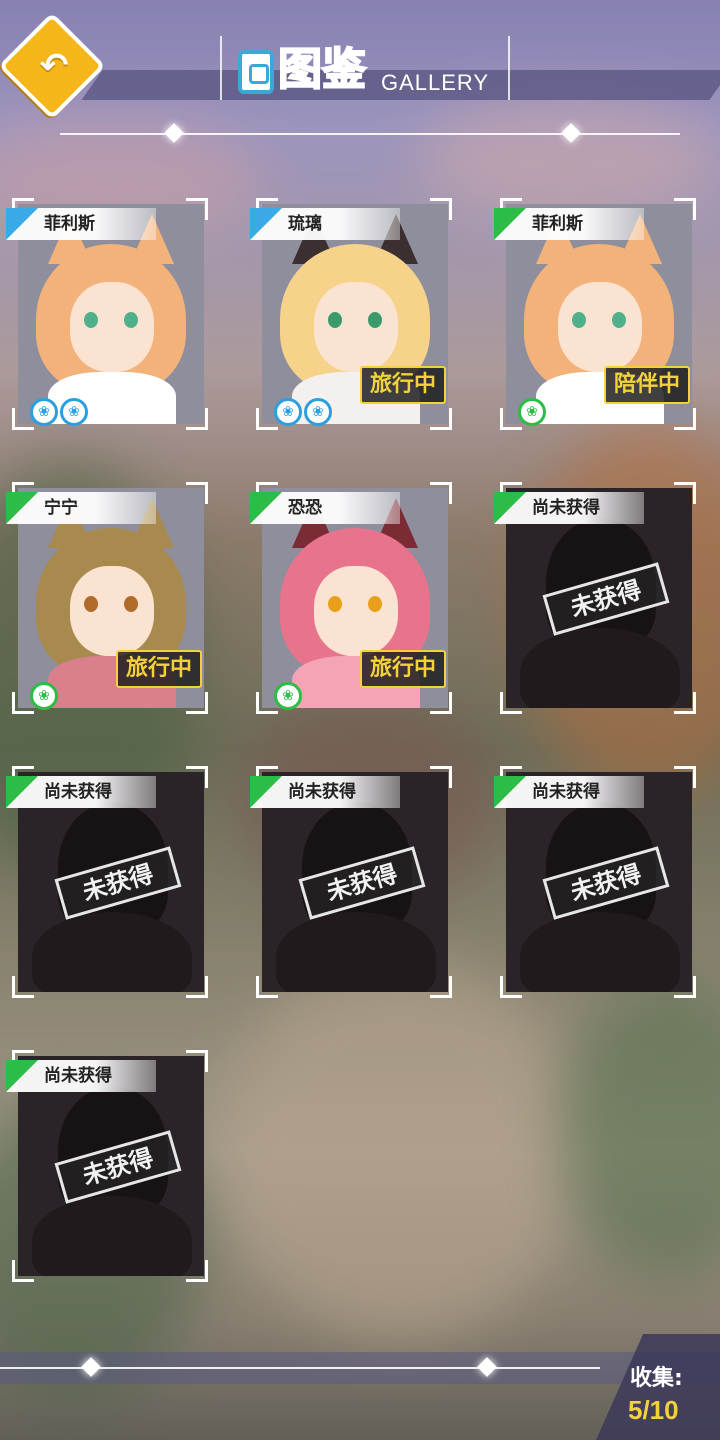  Describe the element at coordinates (656, 1378) in the screenshot. I see `collection-label: 收集:` at that location.